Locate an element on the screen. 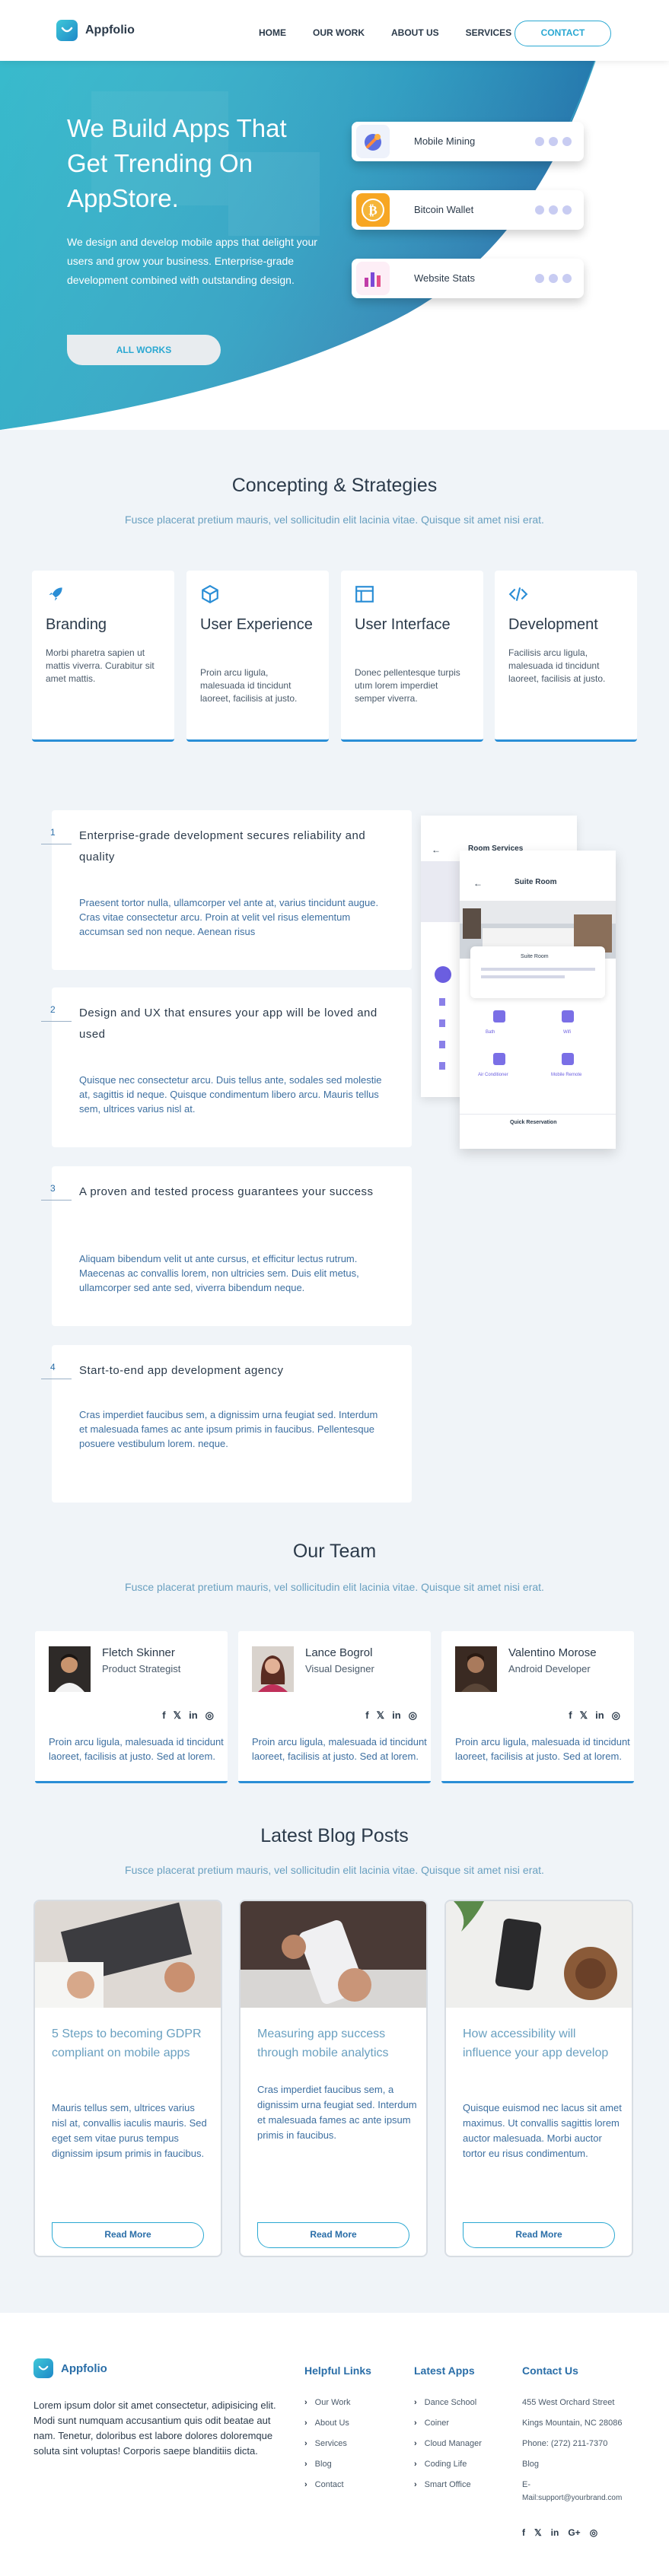 The width and height of the screenshot is (669, 2576). blog-image-desk is located at coordinates (539, 1955).